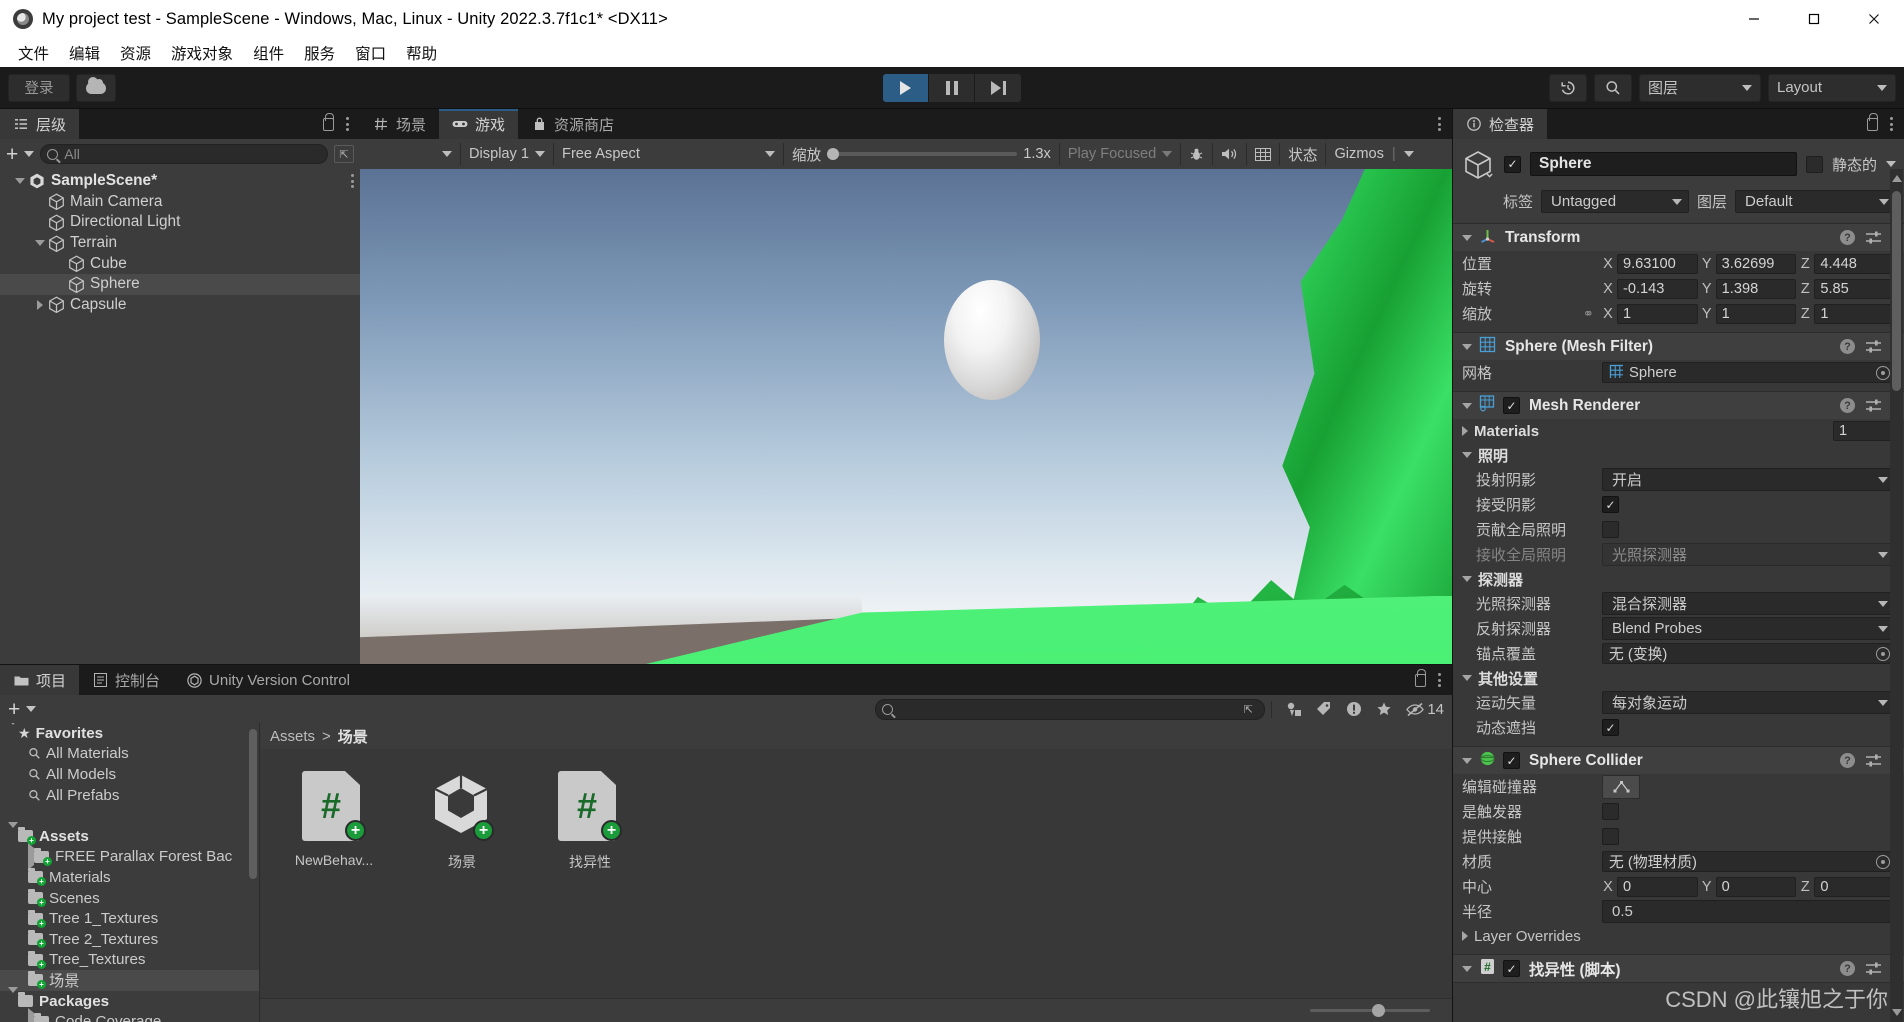  I want to click on project-tree-item: −Code Coverage, so click(129, 1015).